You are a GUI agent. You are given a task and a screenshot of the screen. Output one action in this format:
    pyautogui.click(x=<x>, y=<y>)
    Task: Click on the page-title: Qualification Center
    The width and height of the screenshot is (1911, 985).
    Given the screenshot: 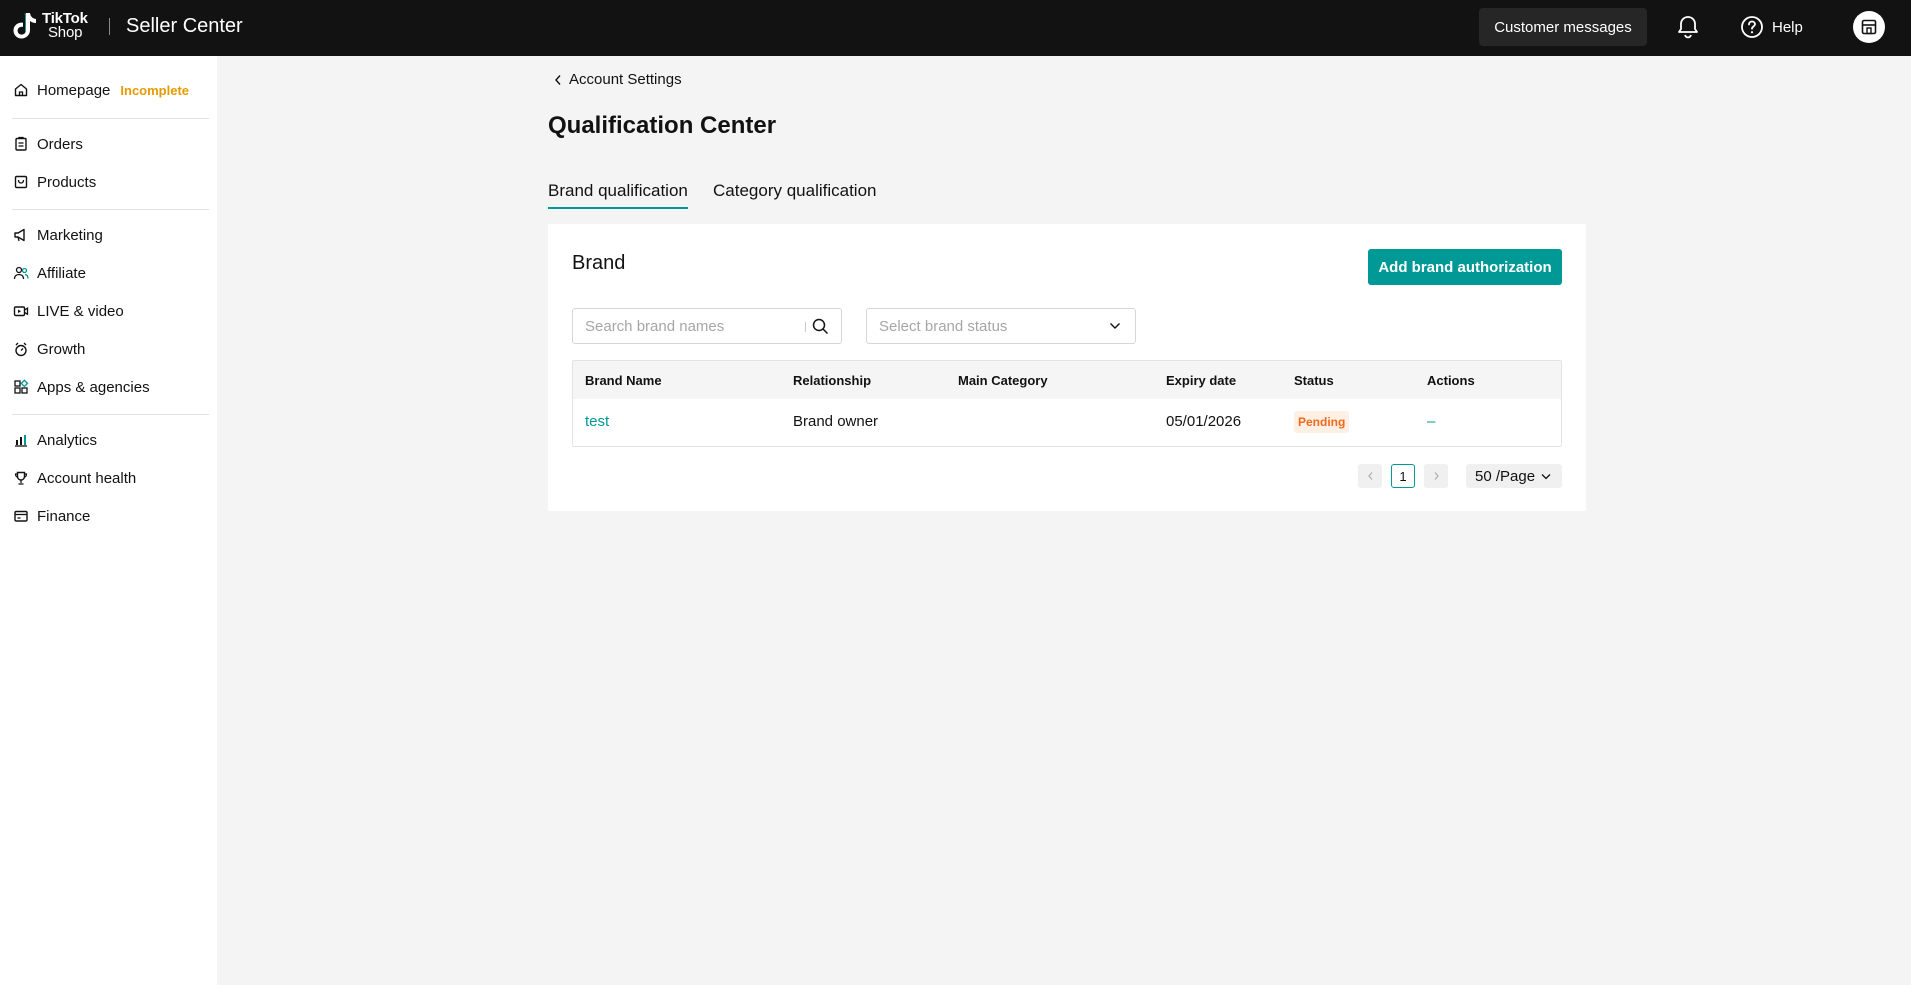 What is the action you would take?
    pyautogui.click(x=662, y=125)
    